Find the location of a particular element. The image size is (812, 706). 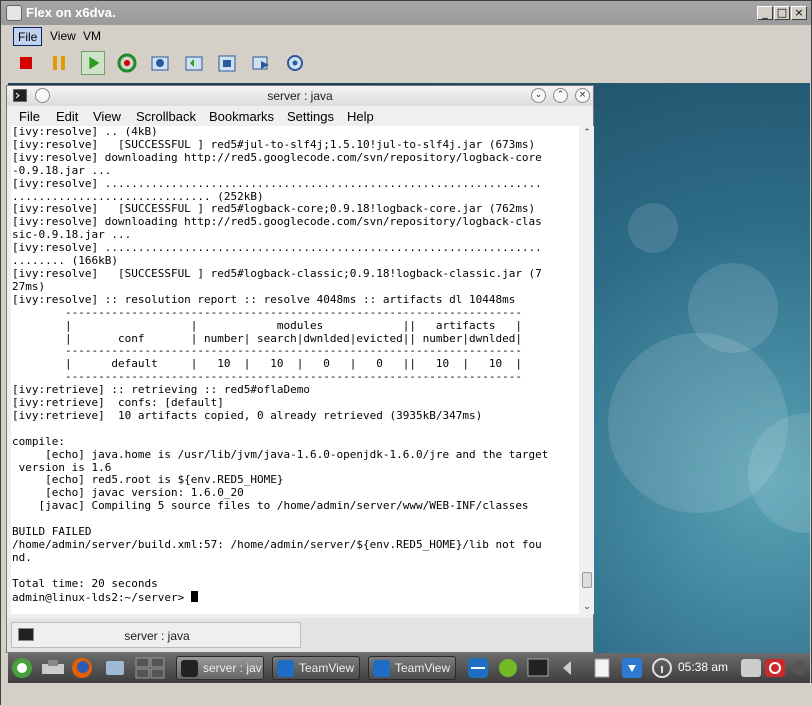

snapshot-icon is located at coordinates (160, 63).